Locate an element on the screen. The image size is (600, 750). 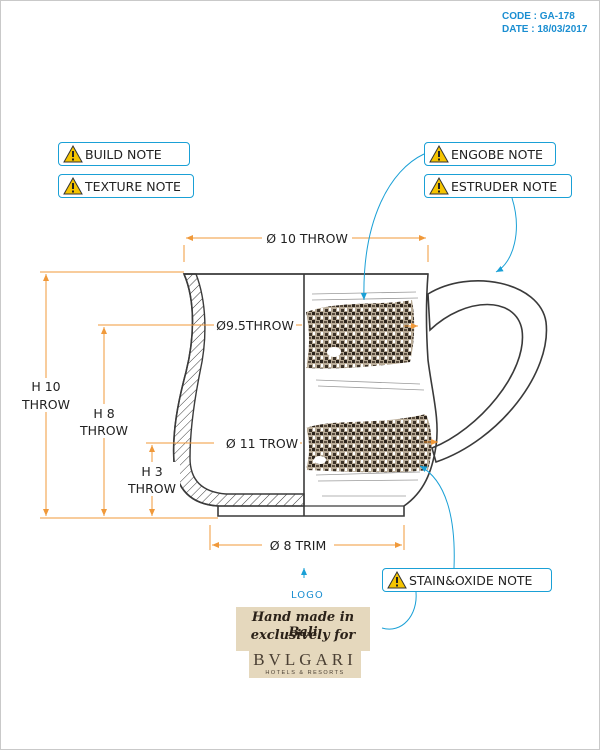
brand-logo: BVLGARI HOTELS & RESORTS is located at coordinates (305, 663).